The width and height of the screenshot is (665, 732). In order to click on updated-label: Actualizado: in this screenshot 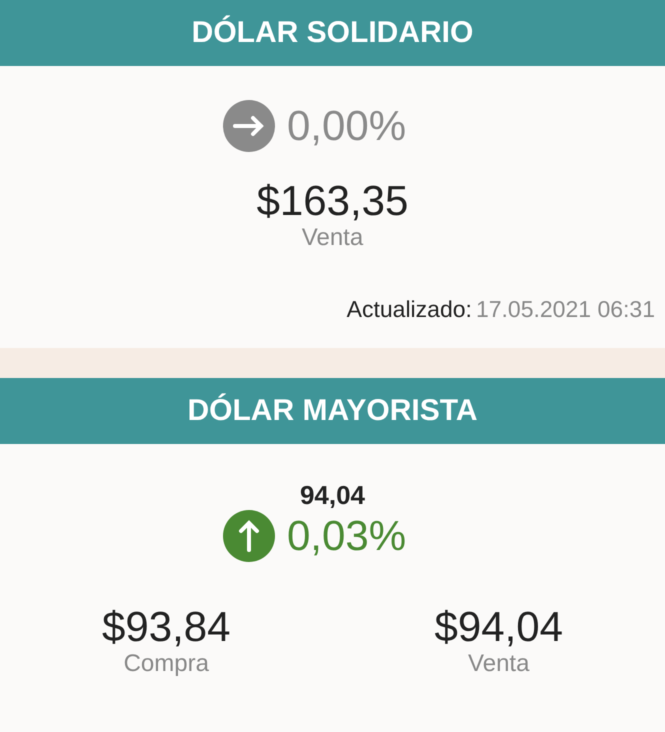, I will do `click(409, 309)`.